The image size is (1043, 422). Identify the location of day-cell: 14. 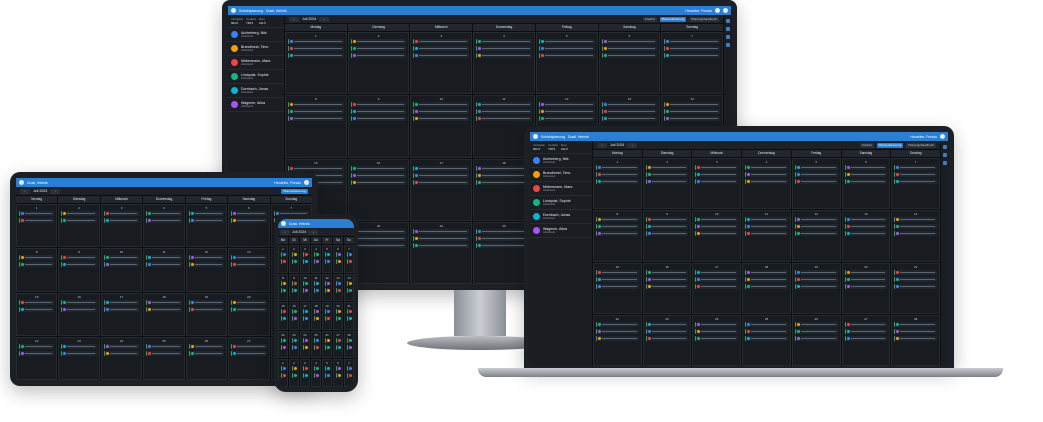
(915, 236).